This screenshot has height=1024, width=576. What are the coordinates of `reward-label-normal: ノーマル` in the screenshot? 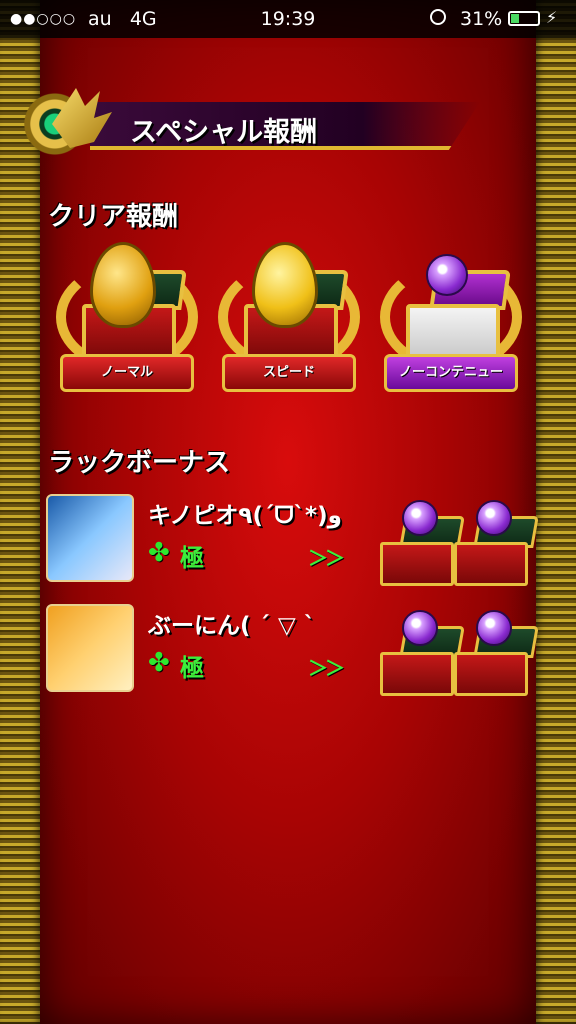 It's located at (127, 373).